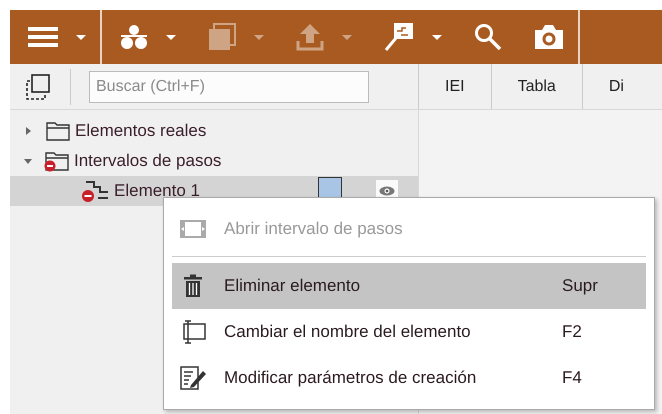 This screenshot has width=662, height=414. I want to click on tree-row: Intervalos de pasos, so click(214, 161).